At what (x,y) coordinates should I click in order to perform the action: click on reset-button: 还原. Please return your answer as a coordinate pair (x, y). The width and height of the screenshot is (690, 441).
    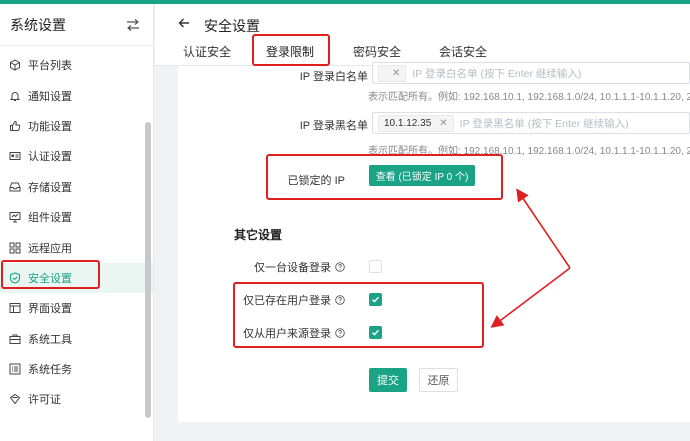
    Looking at the image, I should click on (438, 380).